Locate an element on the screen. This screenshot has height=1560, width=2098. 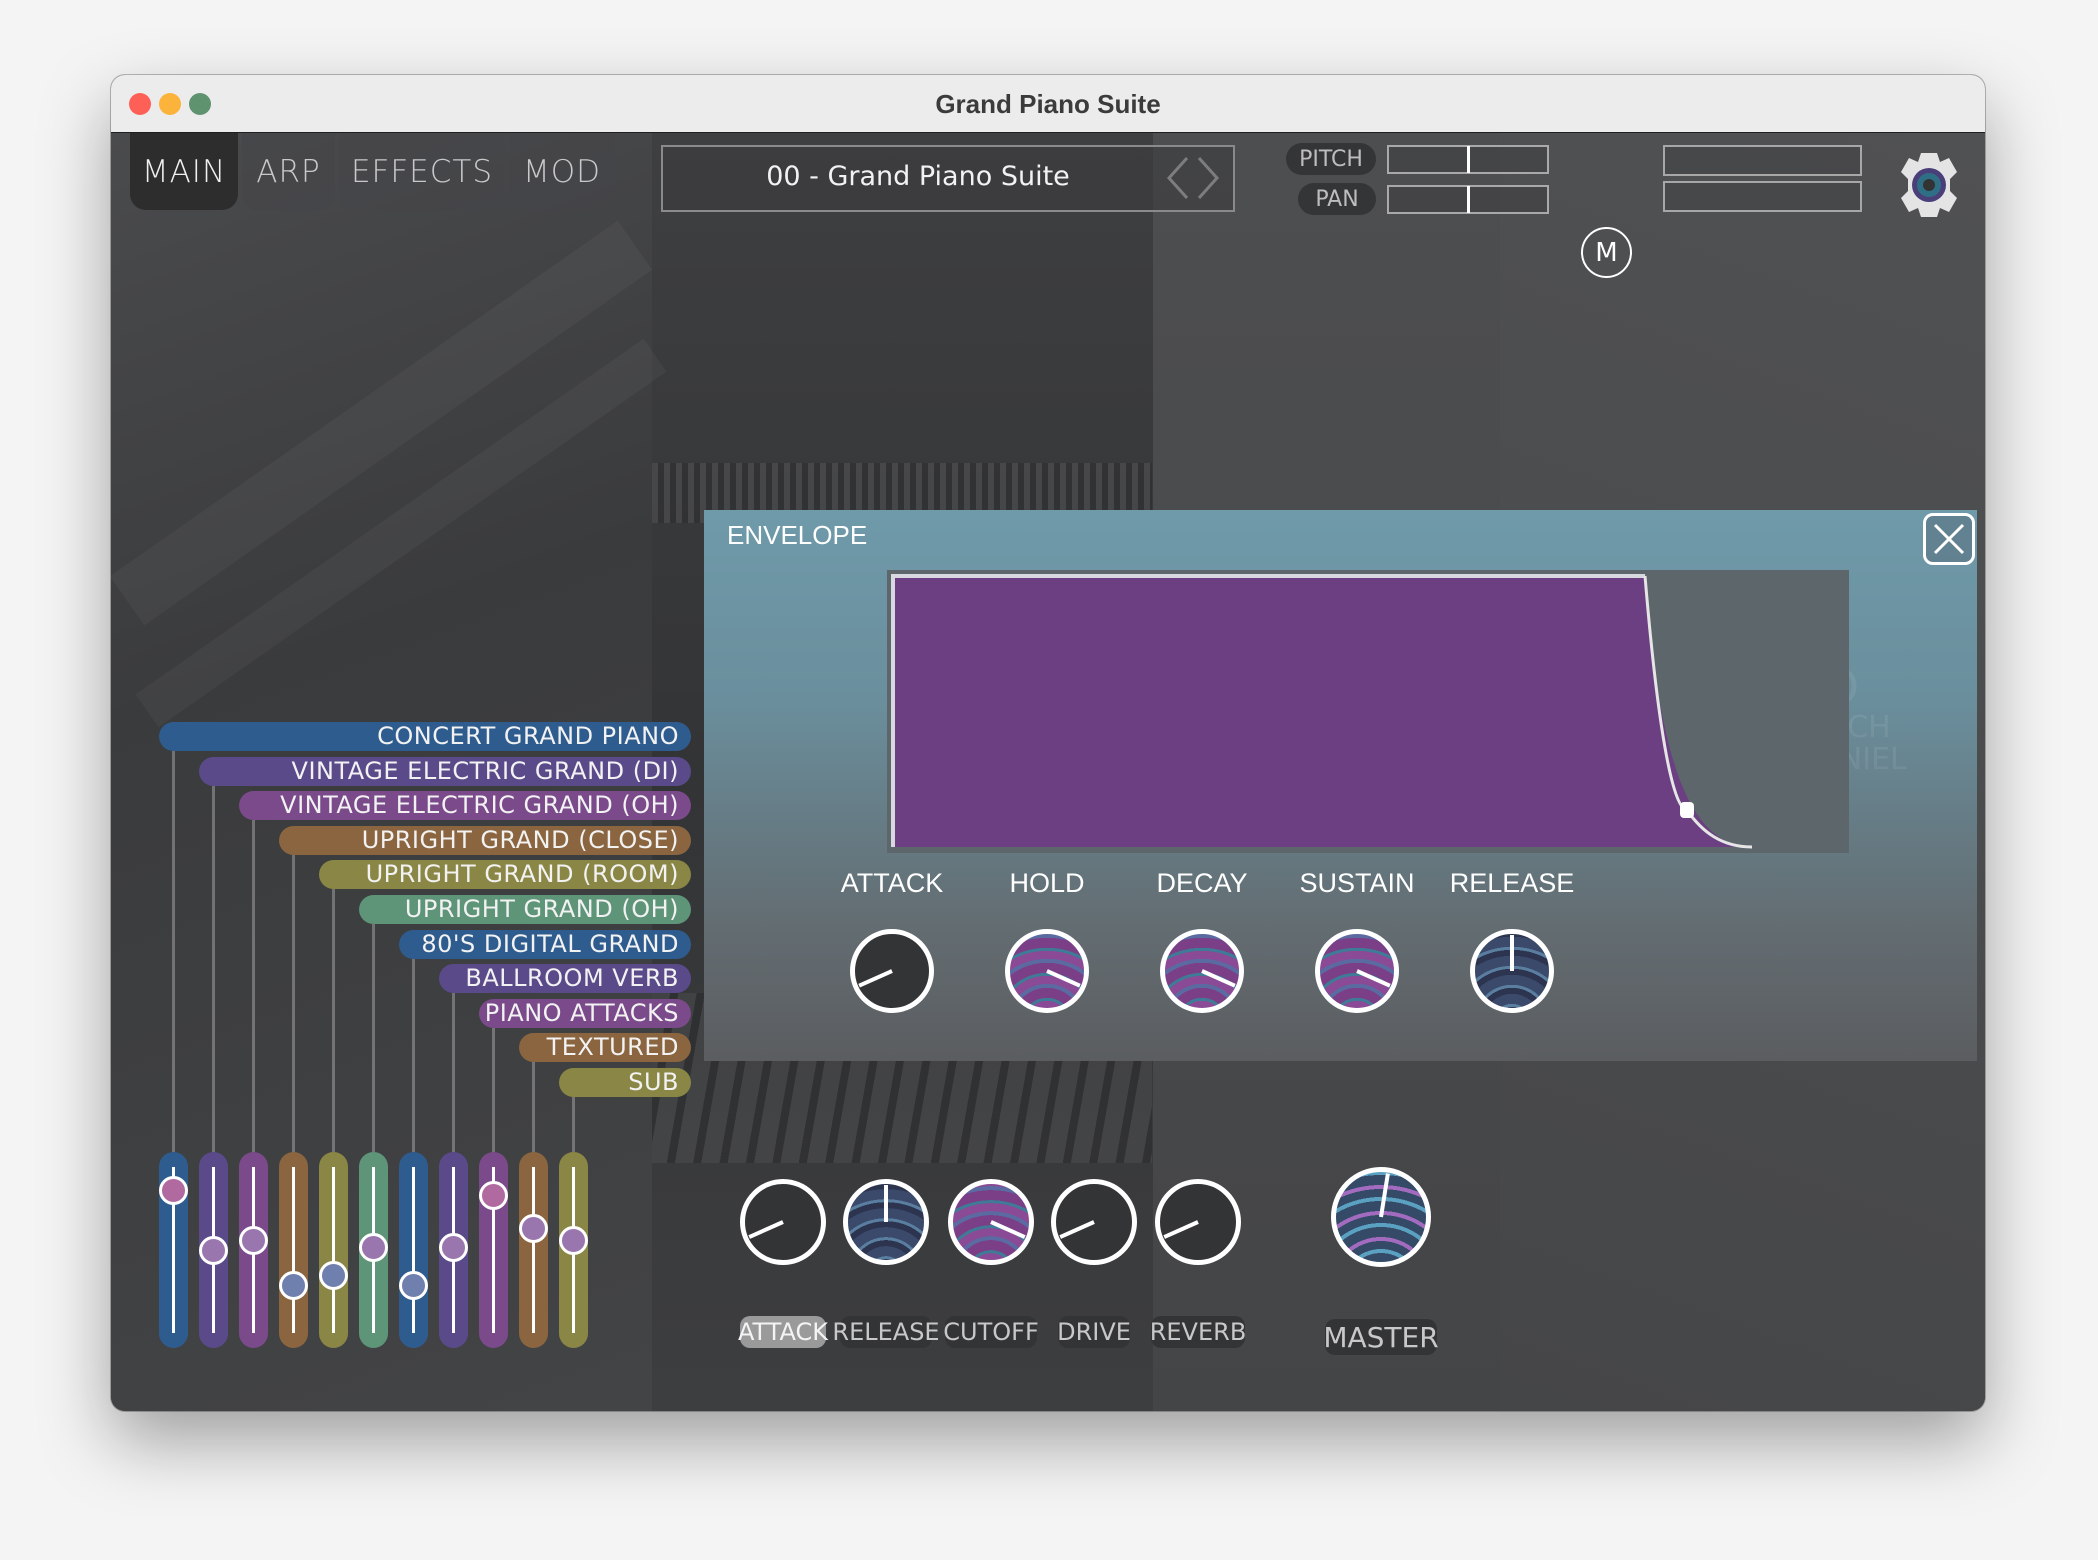
pan-label: PAN is located at coordinates (1337, 199).